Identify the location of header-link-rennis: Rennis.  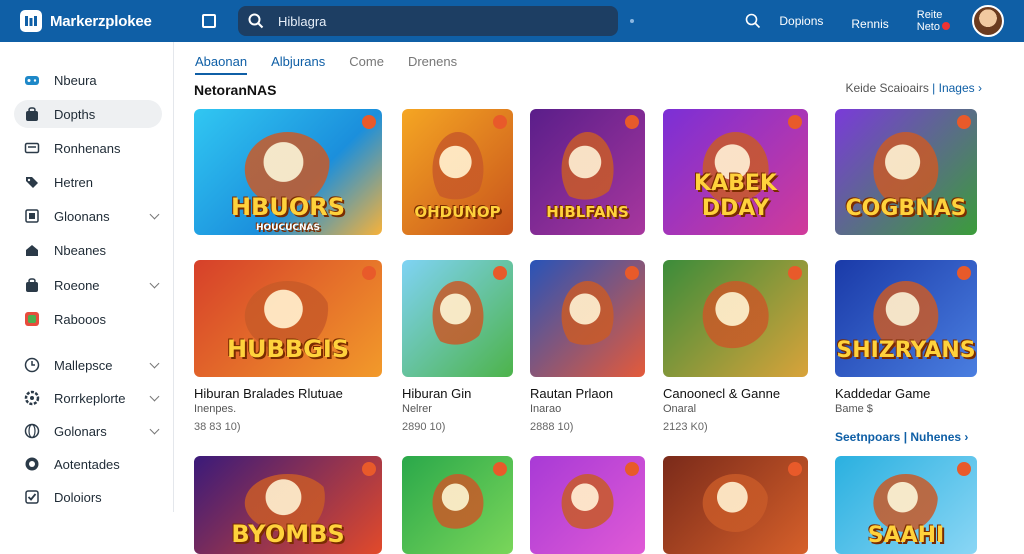
(869, 24).